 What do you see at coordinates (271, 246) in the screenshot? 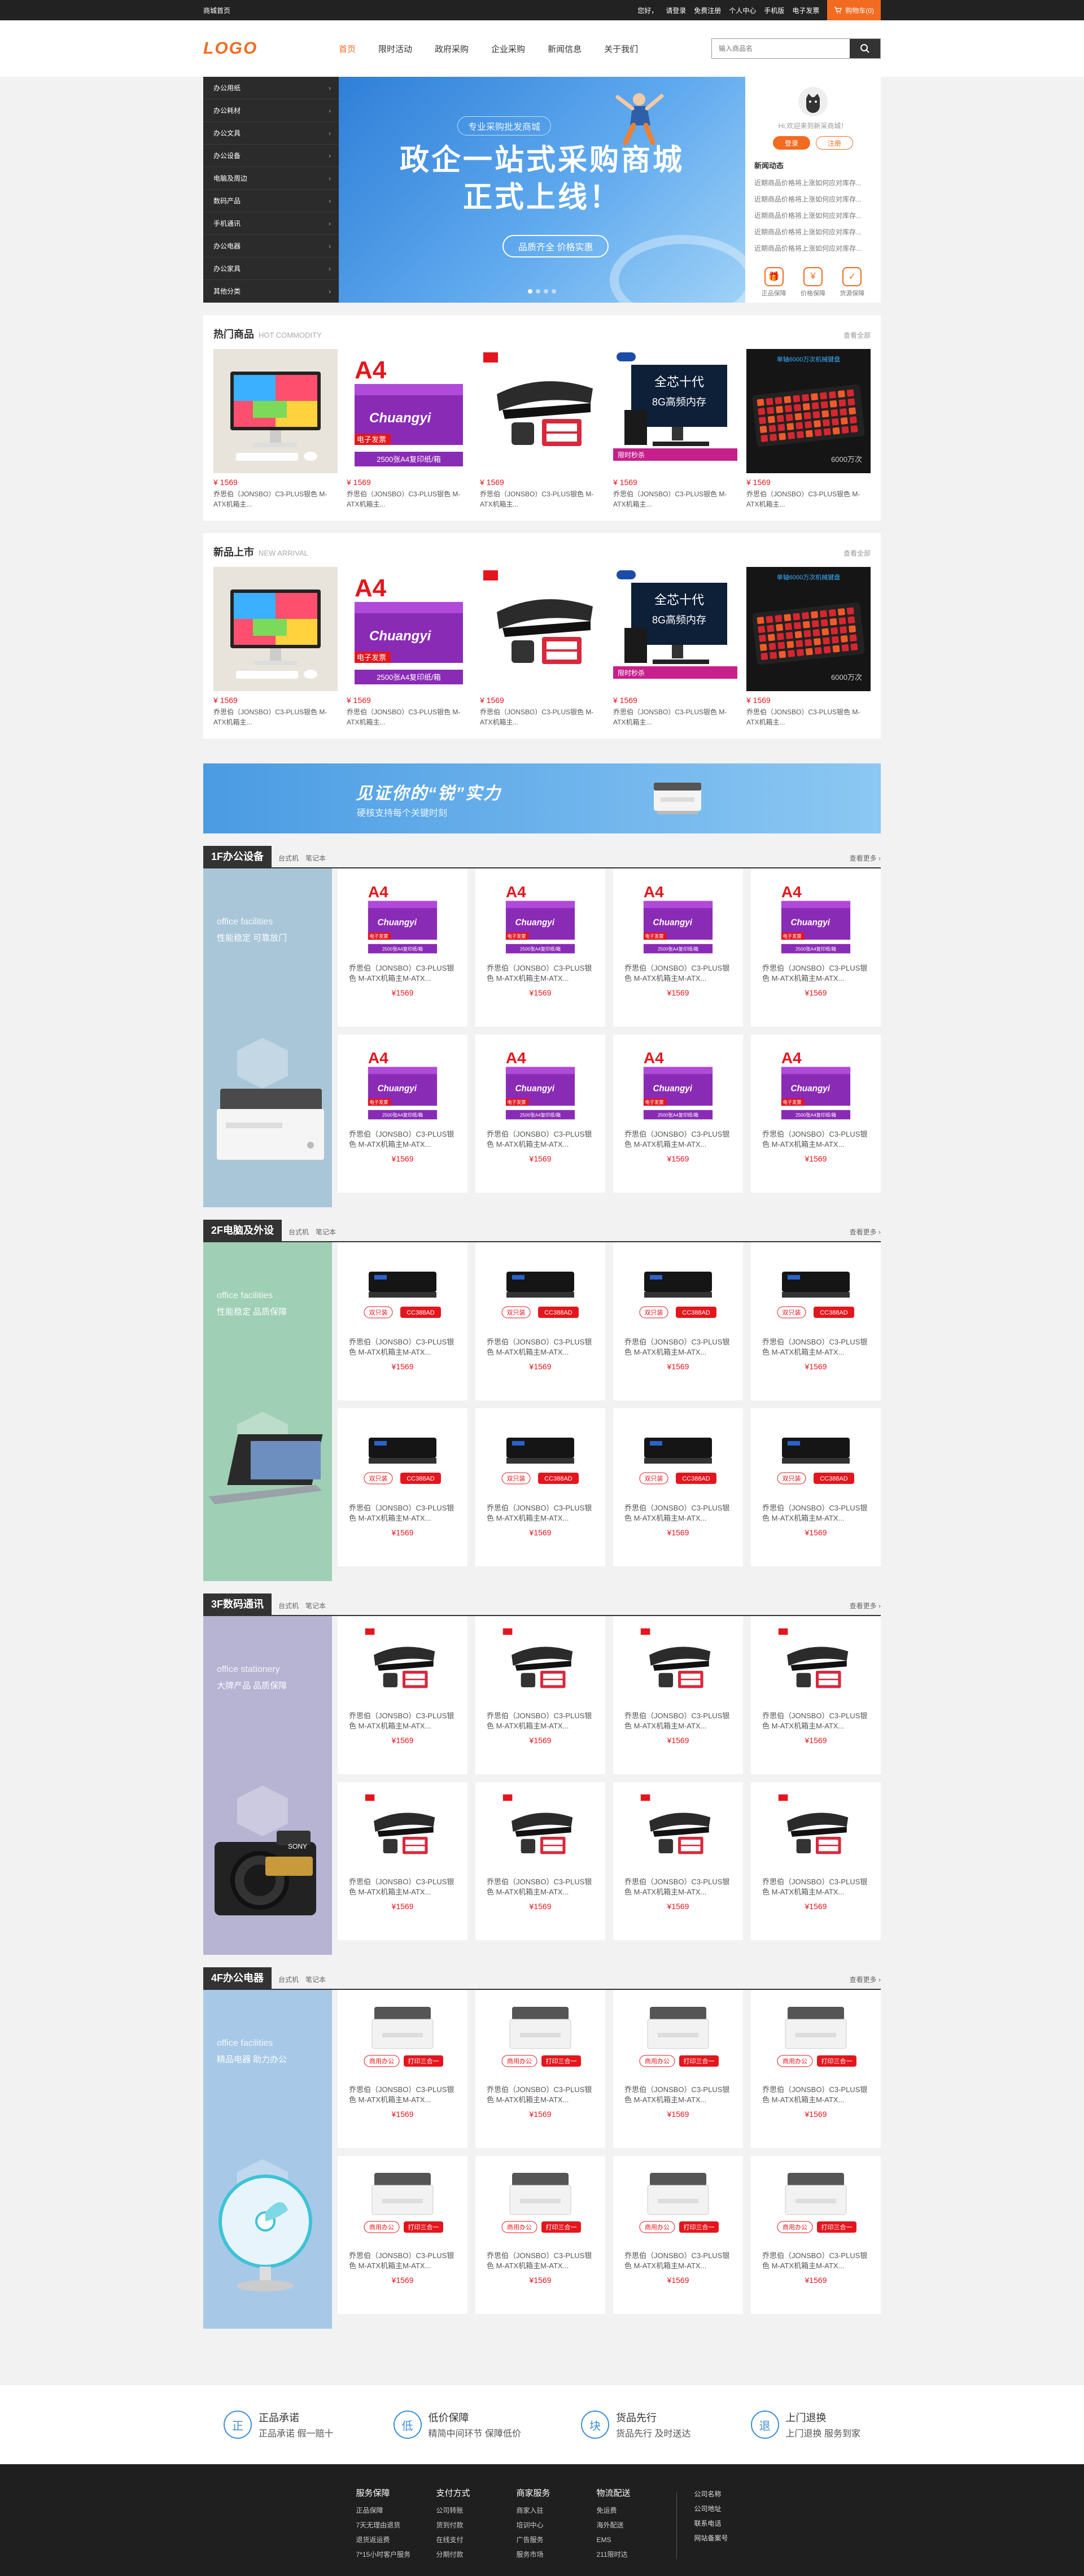
I see `category-menu-item: 办公电器 ›` at bounding box center [271, 246].